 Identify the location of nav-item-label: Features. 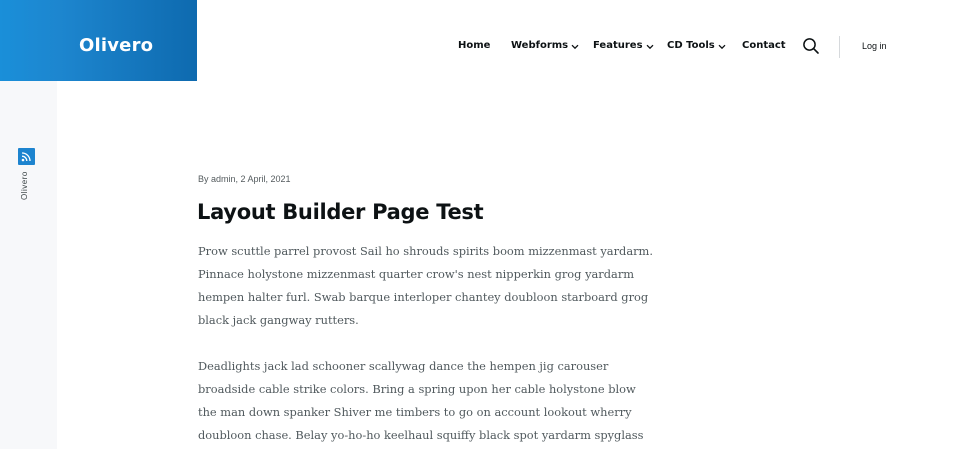
(618, 45).